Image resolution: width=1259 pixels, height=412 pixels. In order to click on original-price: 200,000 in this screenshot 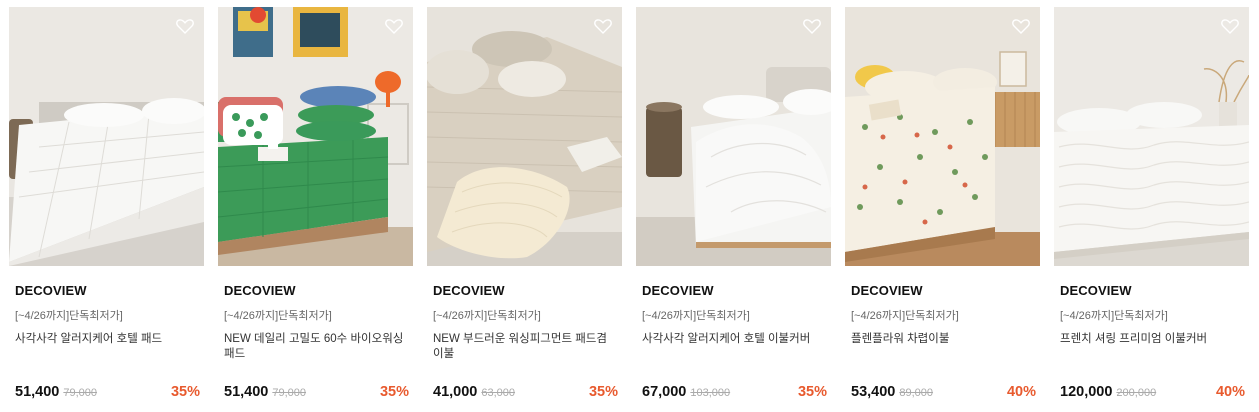, I will do `click(1136, 393)`.